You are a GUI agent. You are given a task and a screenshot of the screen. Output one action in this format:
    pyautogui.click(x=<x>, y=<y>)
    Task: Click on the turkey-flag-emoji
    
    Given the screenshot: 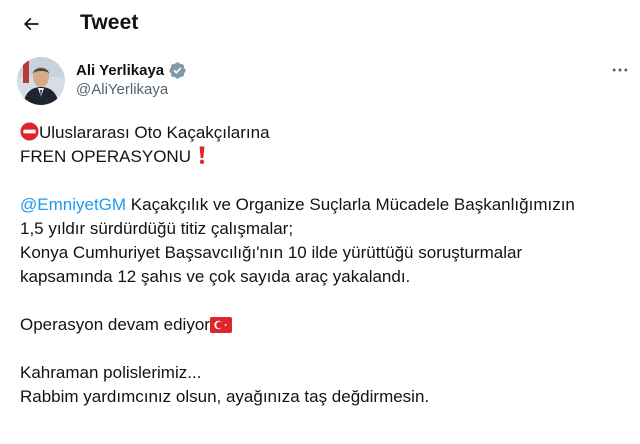 What is the action you would take?
    pyautogui.click(x=220, y=328)
    